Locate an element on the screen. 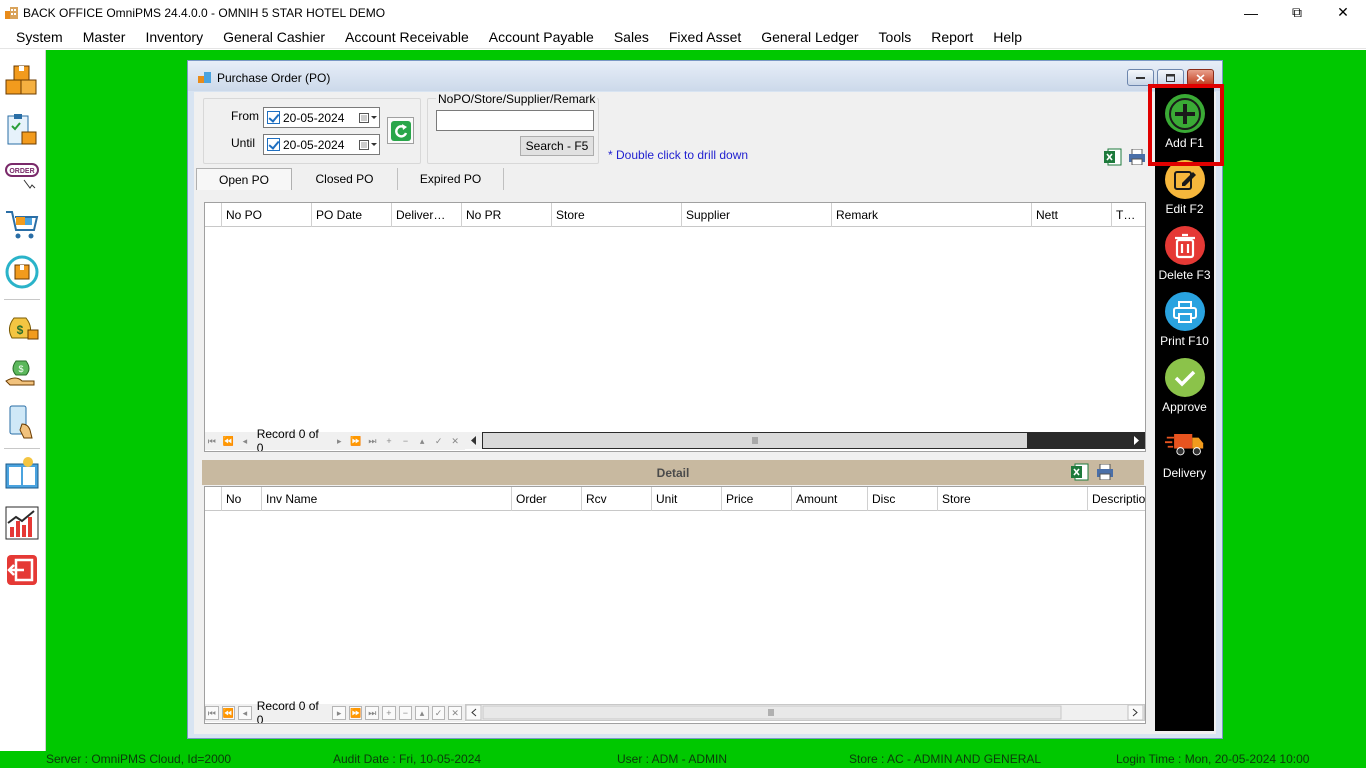 This screenshot has width=1366, height=768. close-button: ✕ is located at coordinates (1343, 12).